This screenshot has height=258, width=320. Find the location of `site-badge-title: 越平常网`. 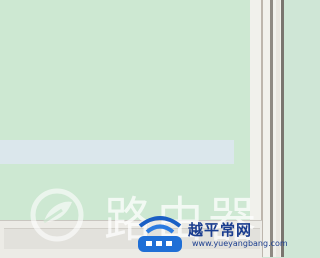

site-badge-title: 越平常网 is located at coordinates (220, 230).